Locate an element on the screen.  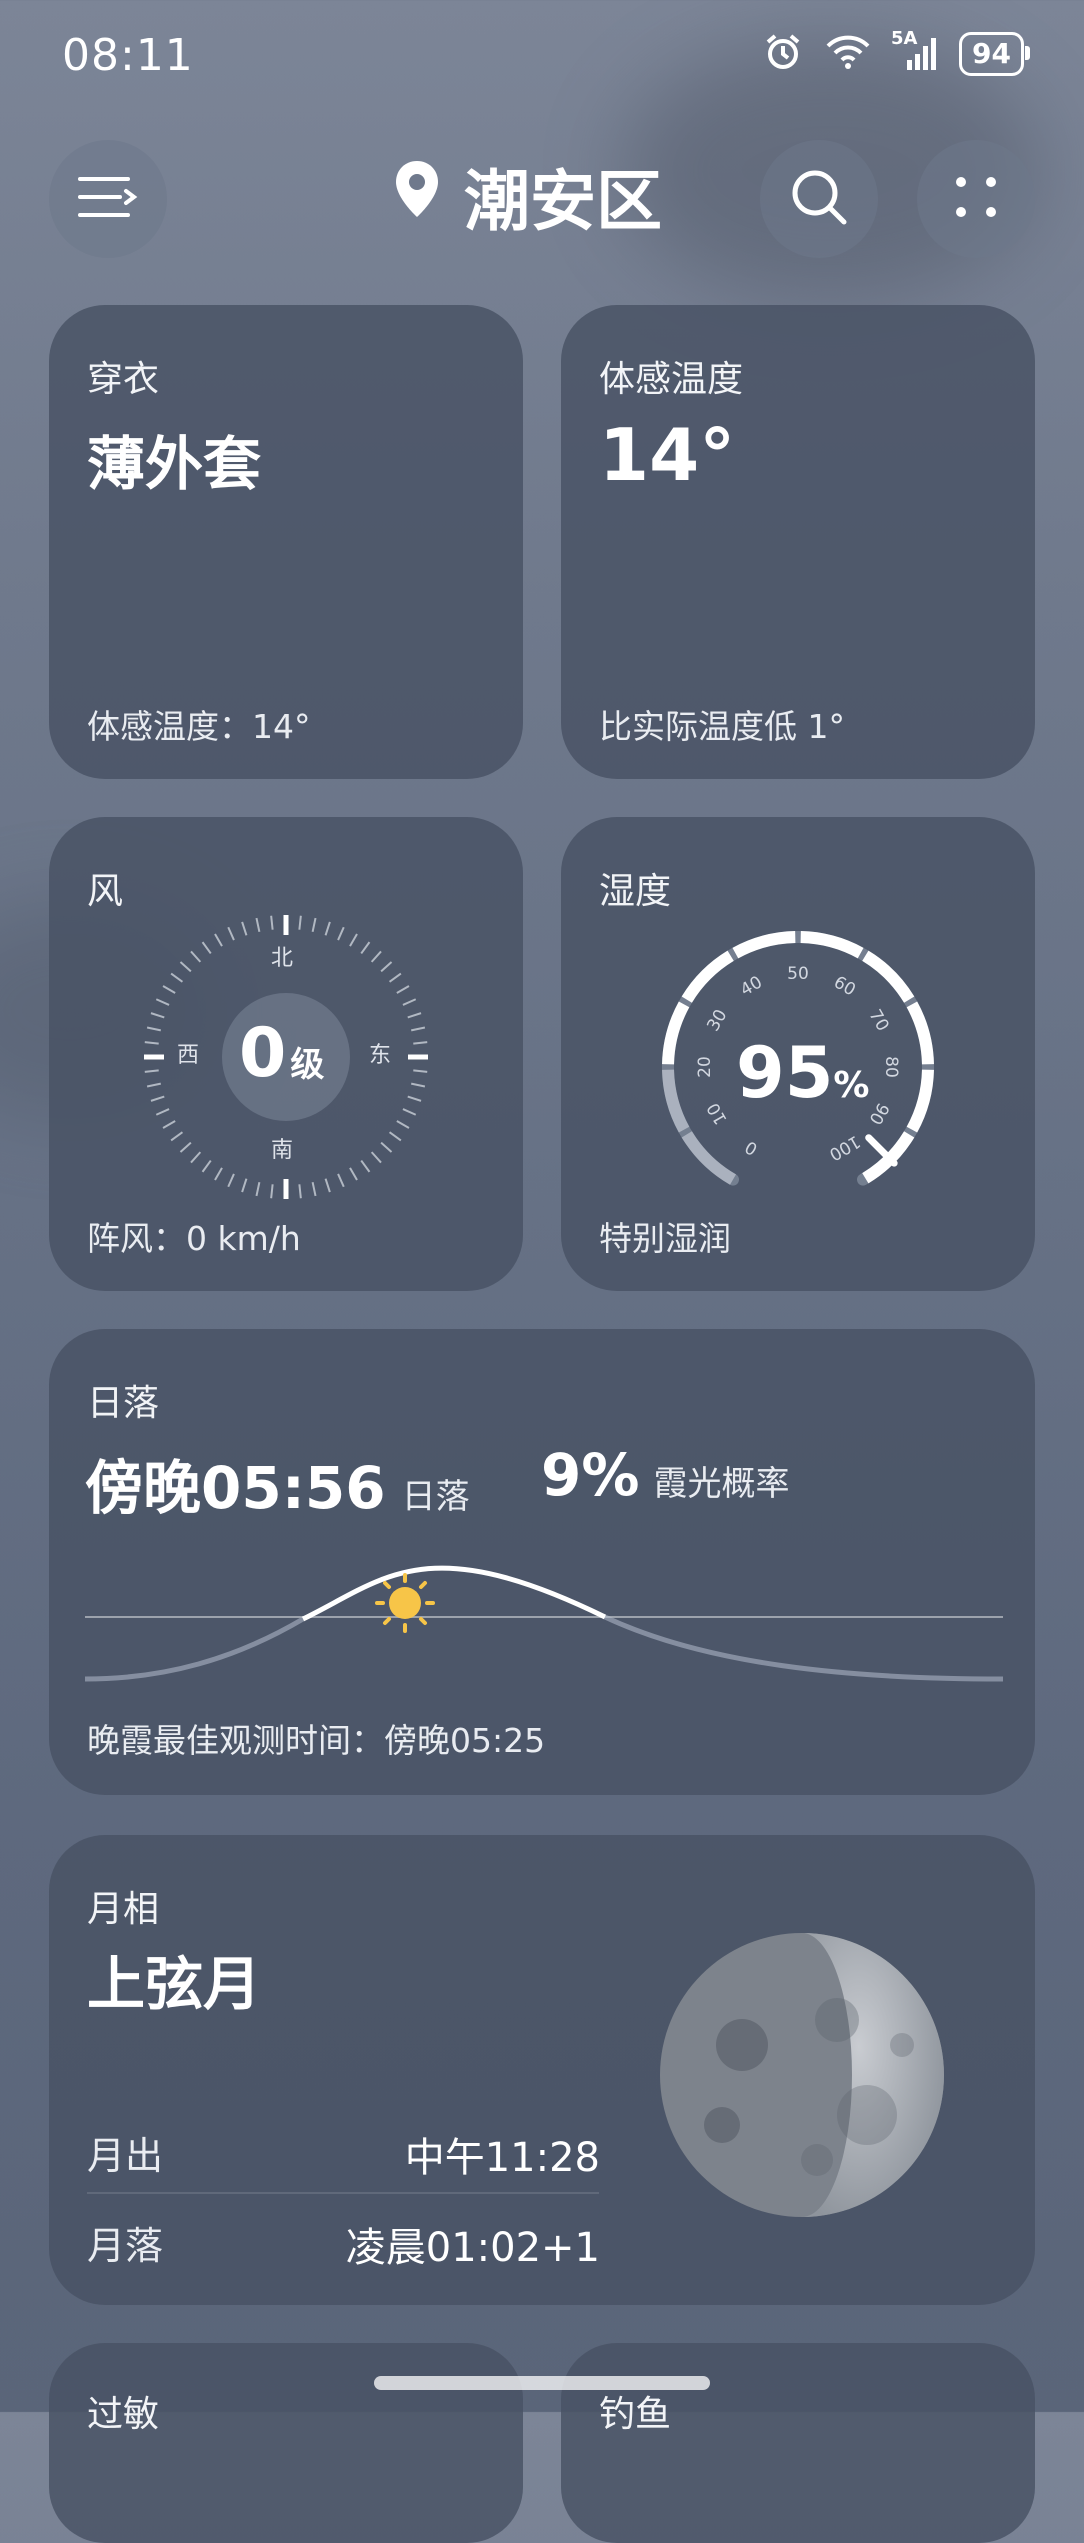
top-bar: 潮安区 is located at coordinates (542, 200).